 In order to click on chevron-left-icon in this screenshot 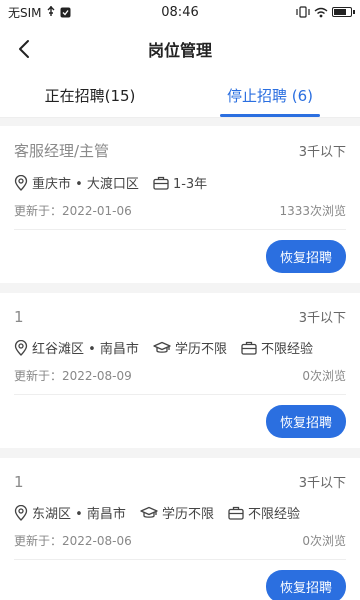, I will do `click(24, 49)`.